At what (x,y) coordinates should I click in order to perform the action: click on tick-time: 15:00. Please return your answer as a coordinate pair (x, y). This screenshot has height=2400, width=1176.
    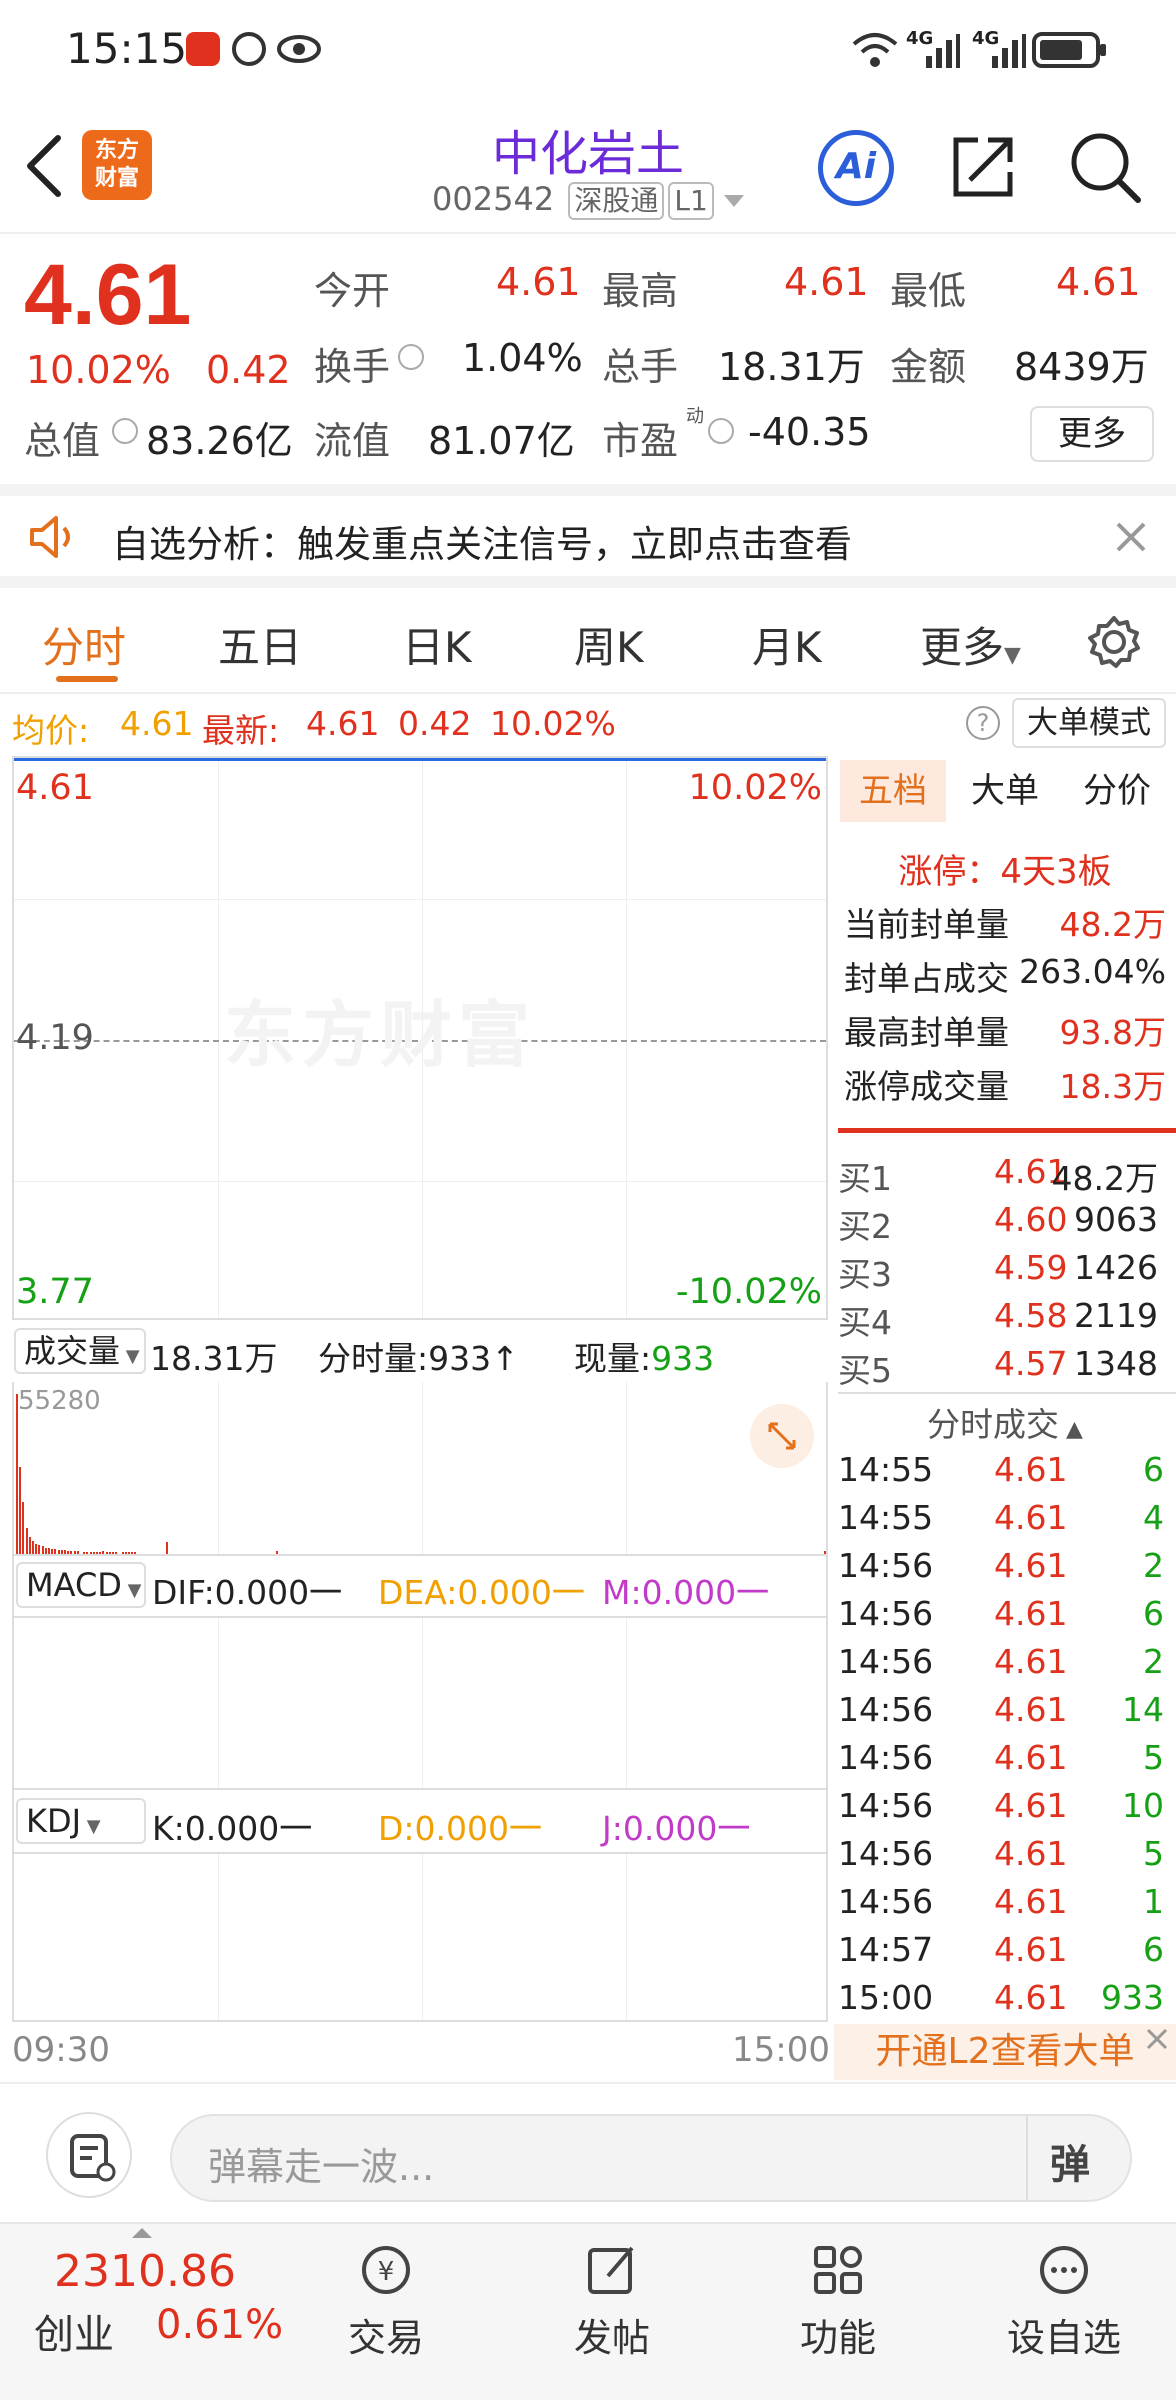
    Looking at the image, I should click on (886, 1997).